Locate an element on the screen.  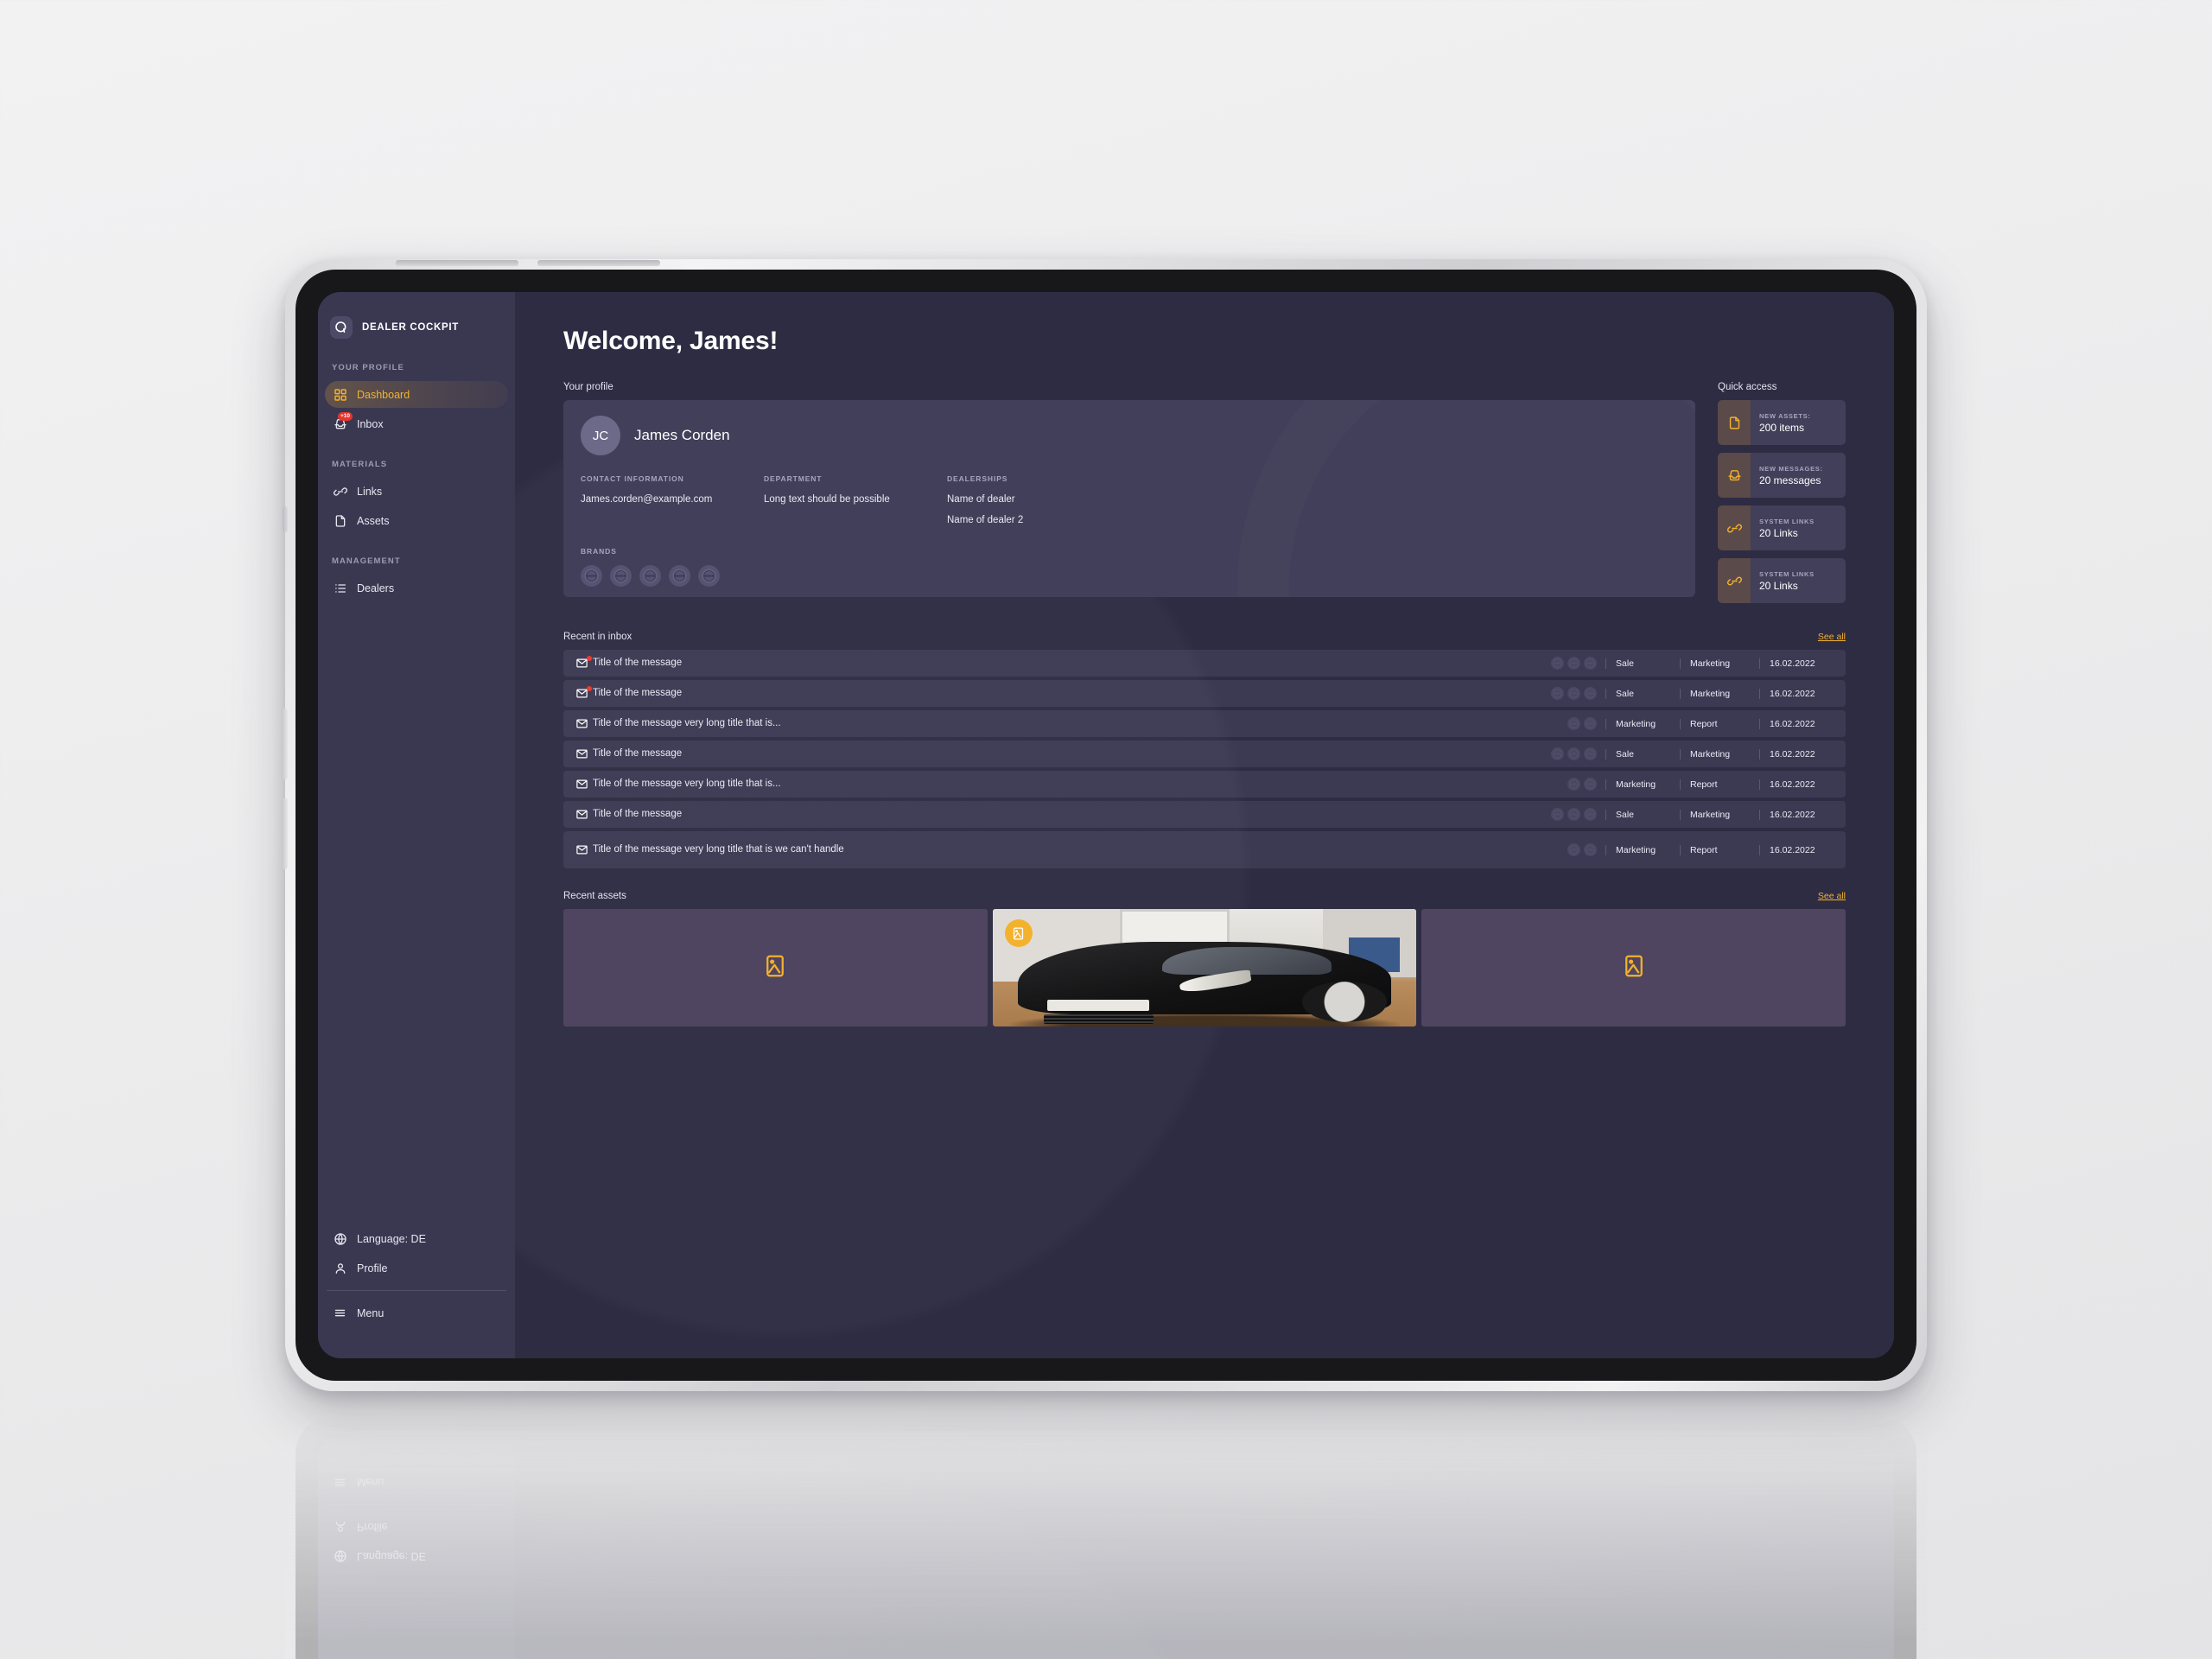
message-meta: Sale Marketing 16.02.2022 is located at coordinates (1719, 814).